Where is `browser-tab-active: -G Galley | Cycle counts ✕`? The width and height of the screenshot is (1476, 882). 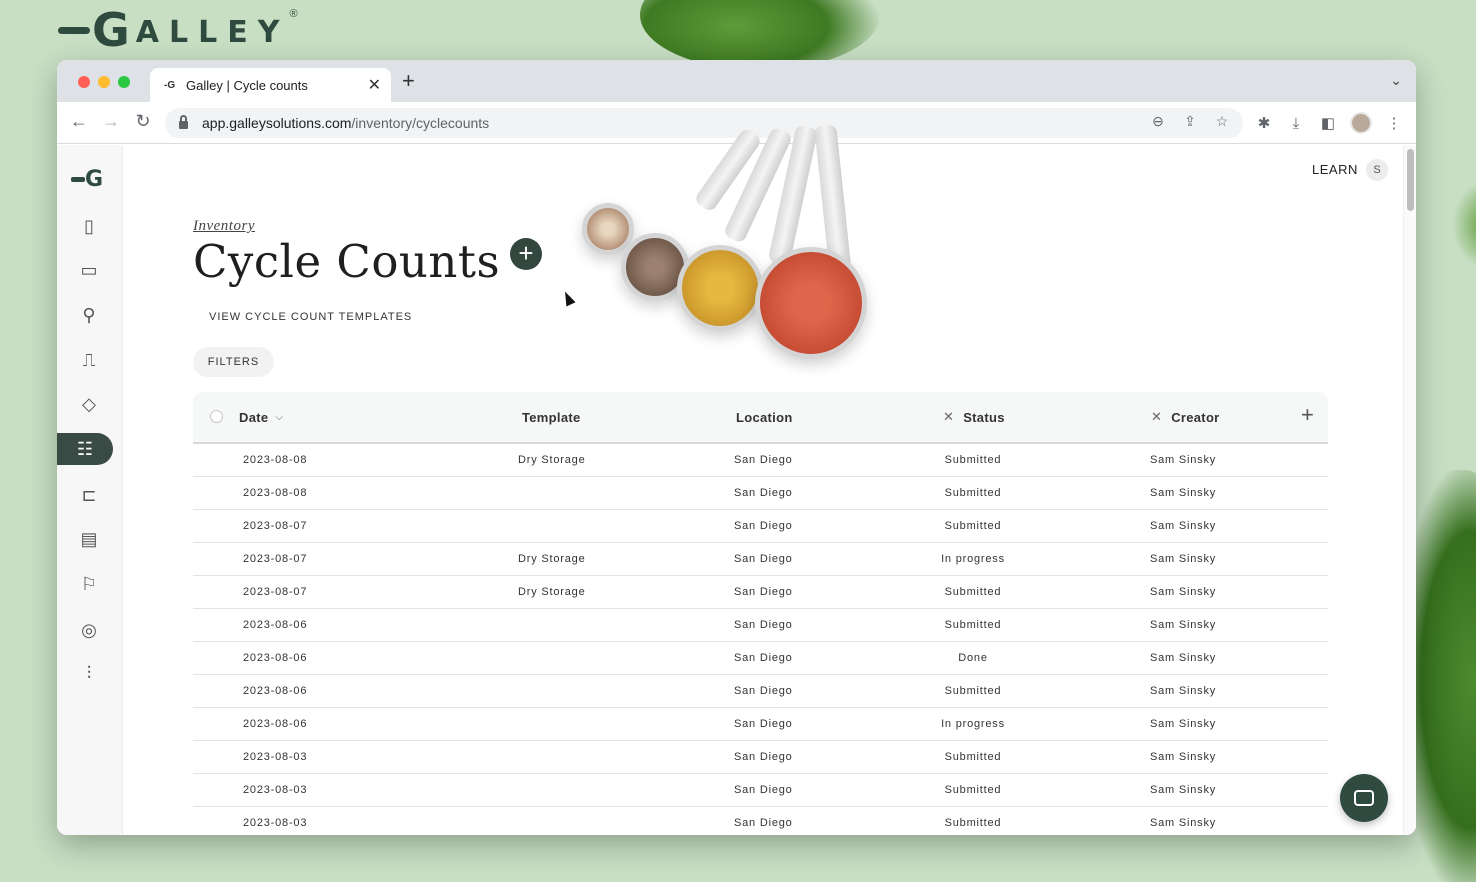 browser-tab-active: -G Galley | Cycle counts ✕ is located at coordinates (270, 85).